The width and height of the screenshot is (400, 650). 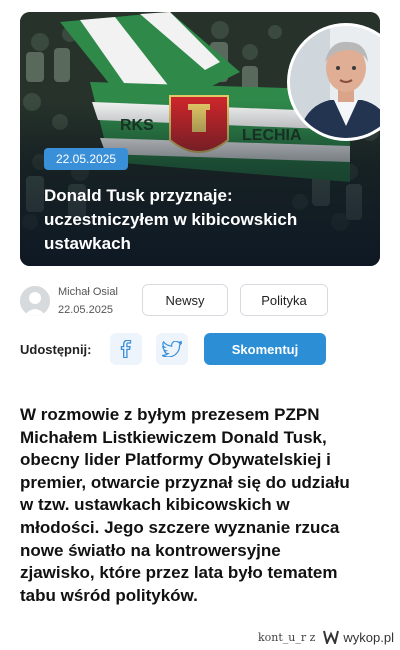 What do you see at coordinates (88, 292) in the screenshot?
I see `author-name: Michał Osial` at bounding box center [88, 292].